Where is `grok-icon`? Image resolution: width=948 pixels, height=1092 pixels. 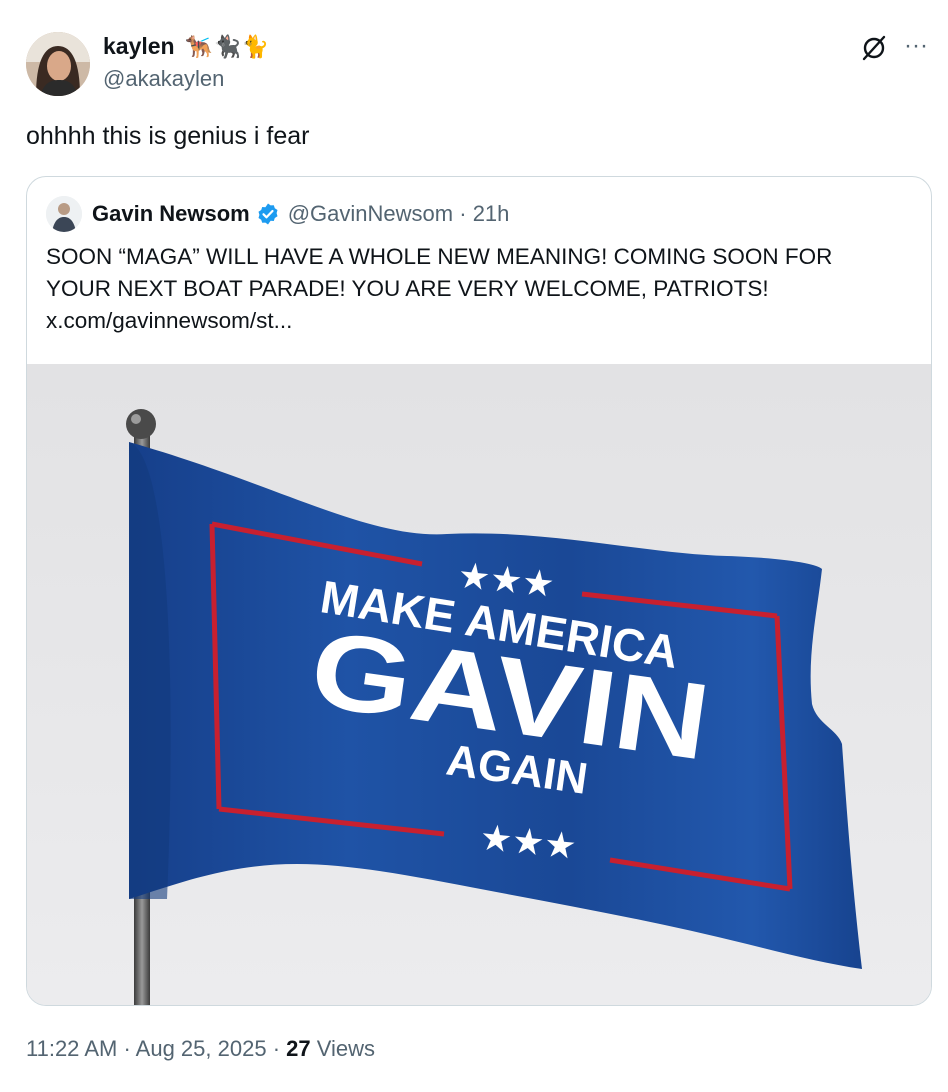 grok-icon is located at coordinates (874, 48).